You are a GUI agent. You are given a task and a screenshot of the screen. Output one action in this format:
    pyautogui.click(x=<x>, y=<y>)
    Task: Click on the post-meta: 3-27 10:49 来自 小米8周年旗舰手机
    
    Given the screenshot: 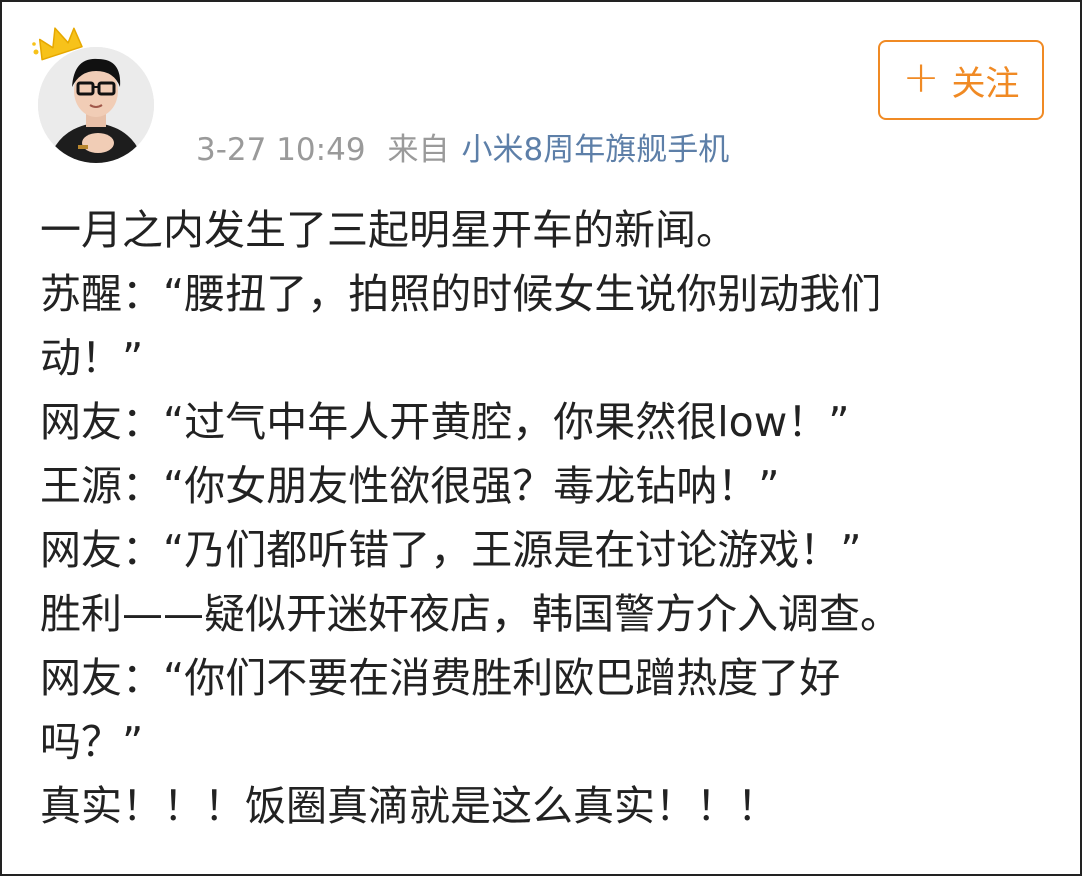 What is the action you would take?
    pyautogui.click(x=462, y=146)
    